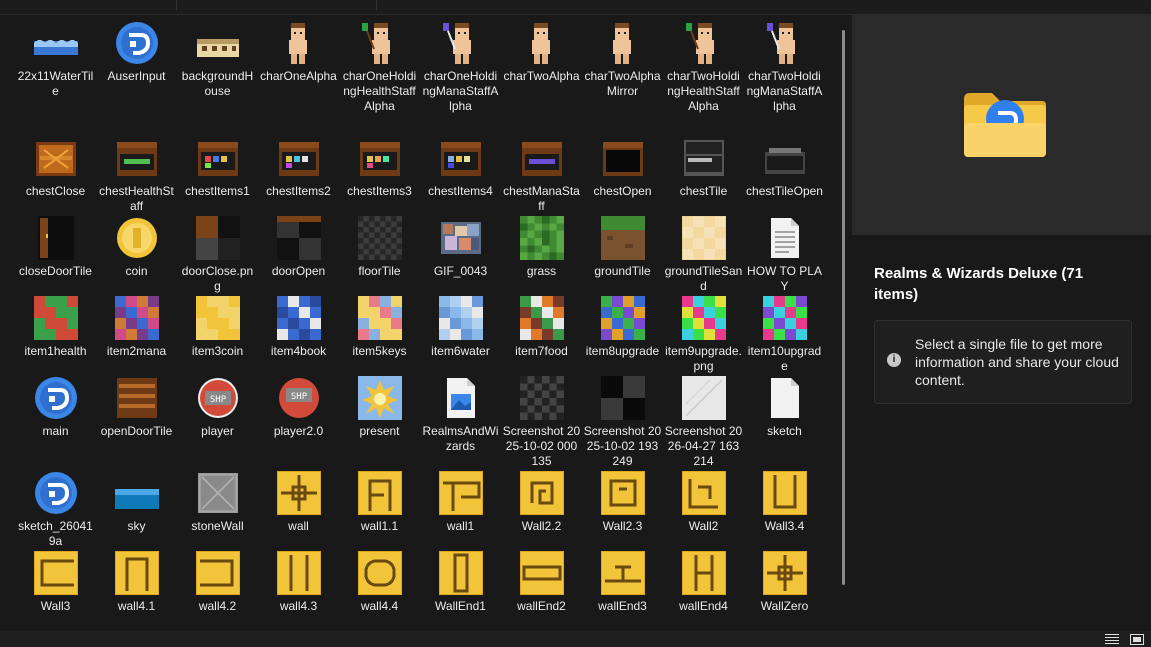  What do you see at coordinates (217, 606) in the screenshot?
I see `file-name: wall4.2` at bounding box center [217, 606].